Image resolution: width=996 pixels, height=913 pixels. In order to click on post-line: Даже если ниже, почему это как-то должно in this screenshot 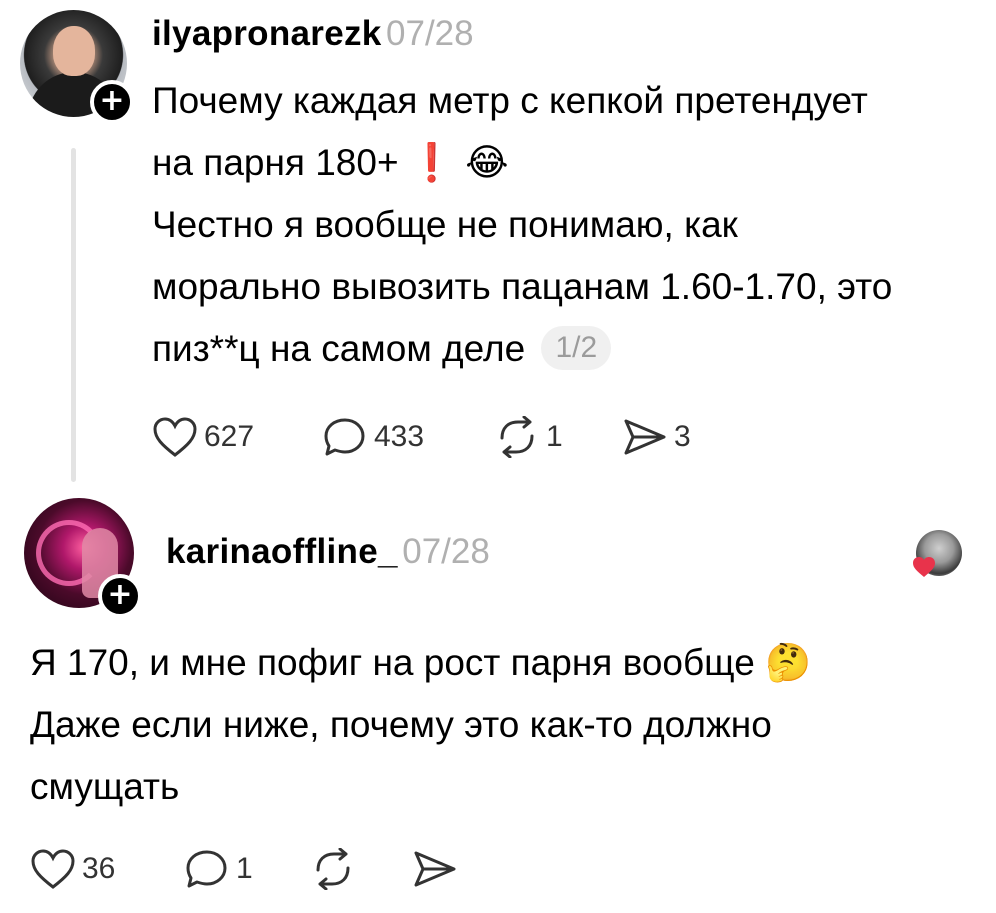, I will do `click(401, 724)`.